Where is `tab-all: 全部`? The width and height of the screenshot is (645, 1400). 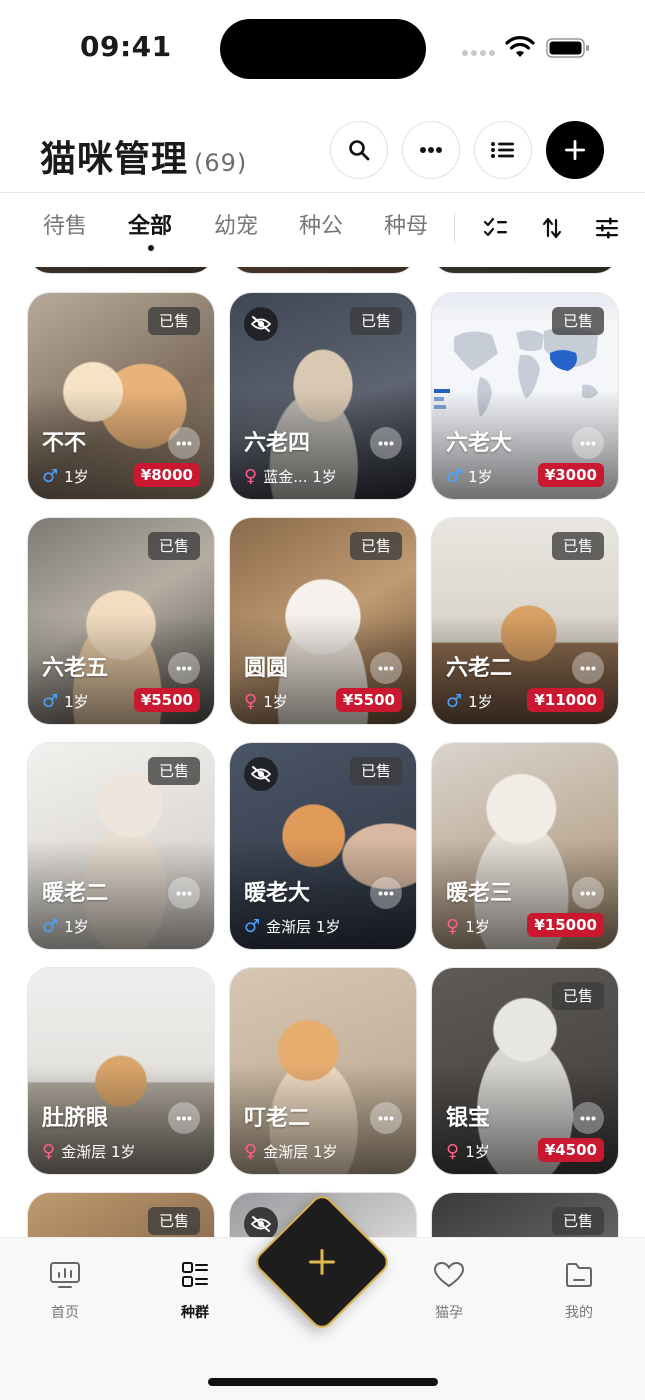 tab-all: 全部 is located at coordinates (150, 224).